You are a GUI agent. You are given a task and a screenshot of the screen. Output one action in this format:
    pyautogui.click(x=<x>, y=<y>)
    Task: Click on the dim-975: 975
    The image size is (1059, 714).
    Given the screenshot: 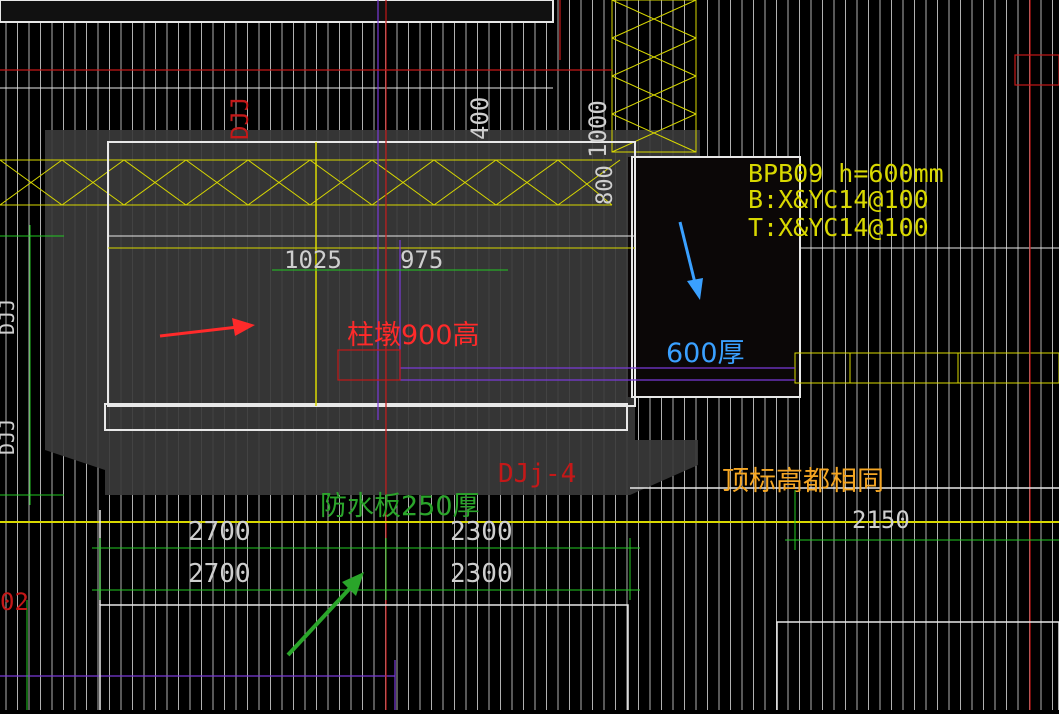 What is the action you would take?
    pyautogui.click(x=421, y=260)
    